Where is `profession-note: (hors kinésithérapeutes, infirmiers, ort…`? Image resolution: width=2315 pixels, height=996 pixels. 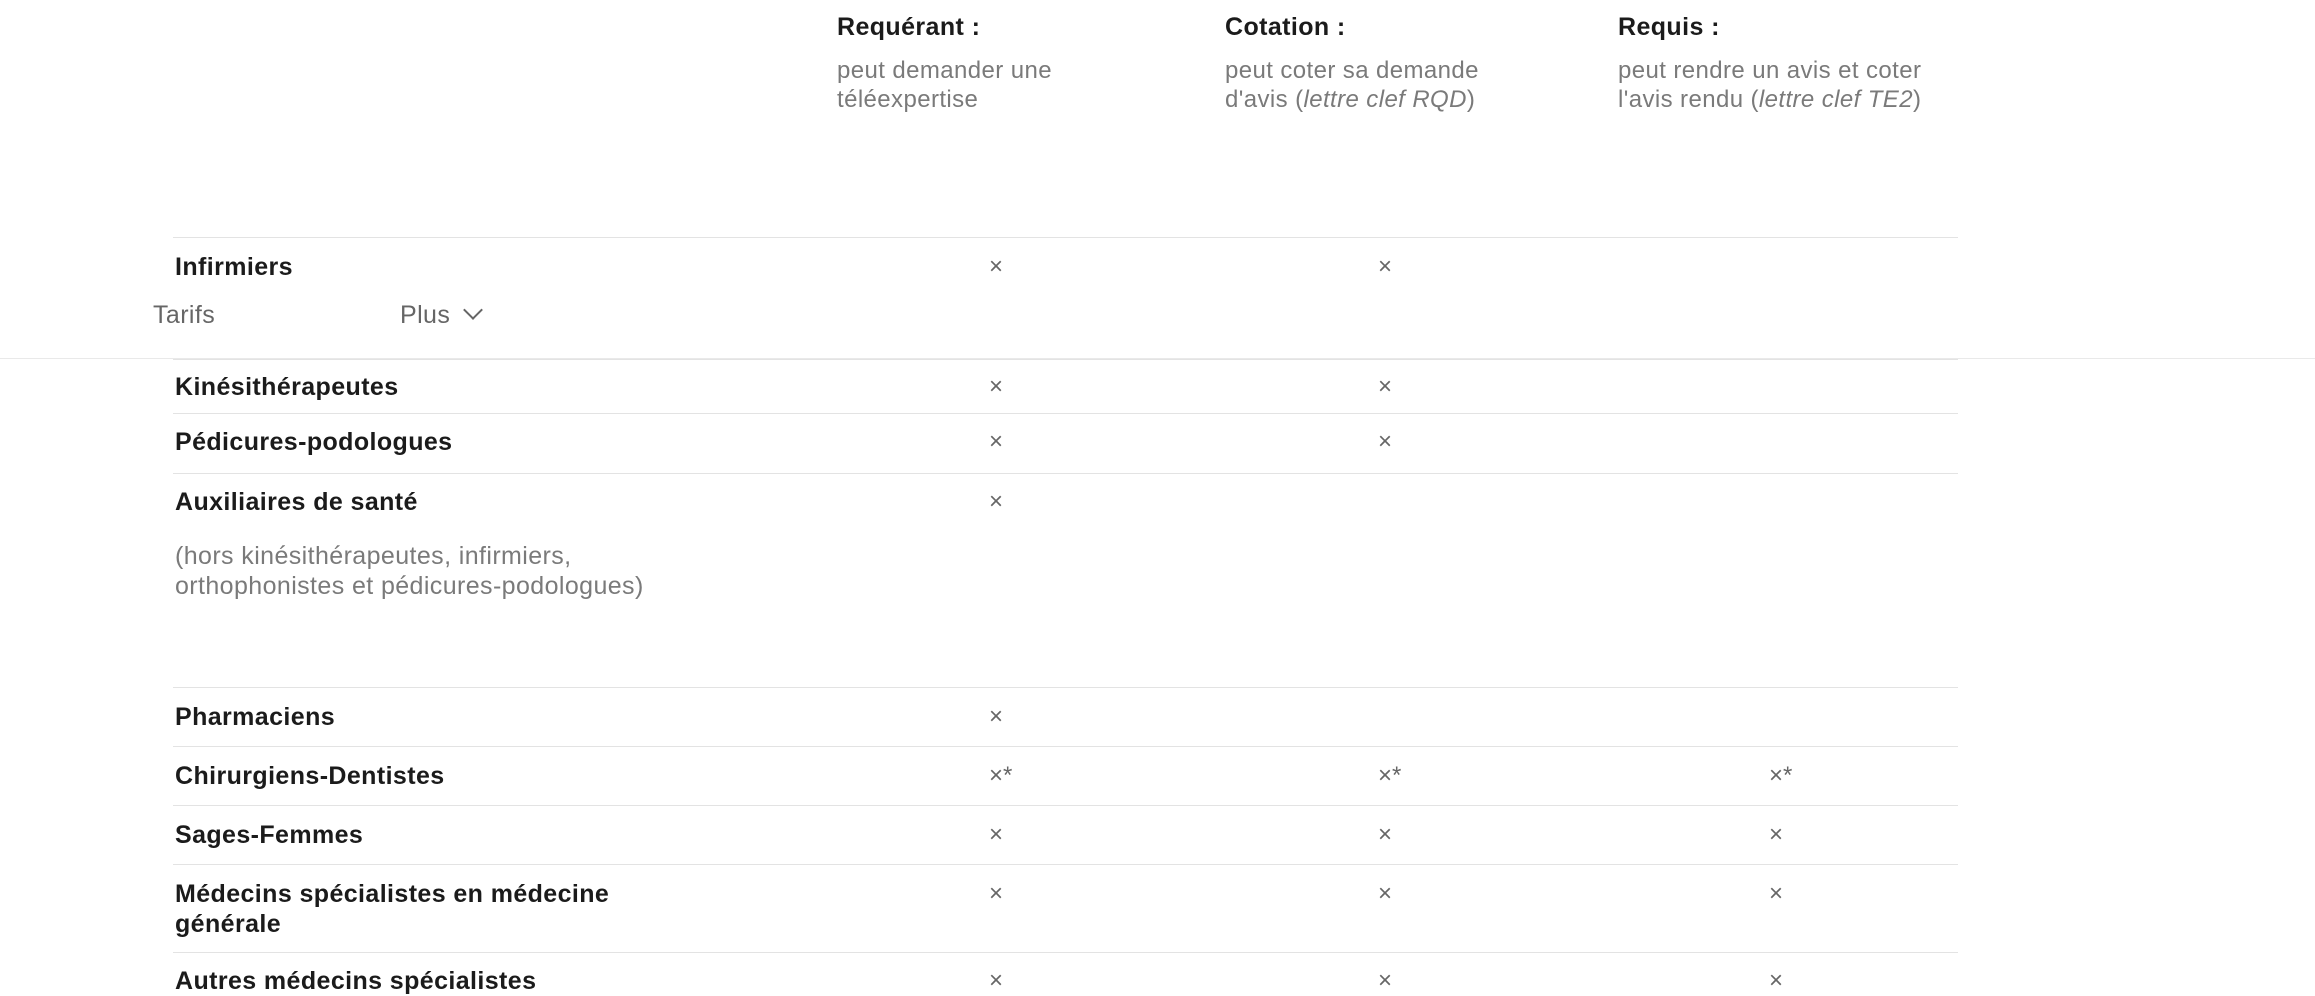
profession-note: (hors kinésithérapeutes, infirmiers, ort… is located at coordinates (409, 571).